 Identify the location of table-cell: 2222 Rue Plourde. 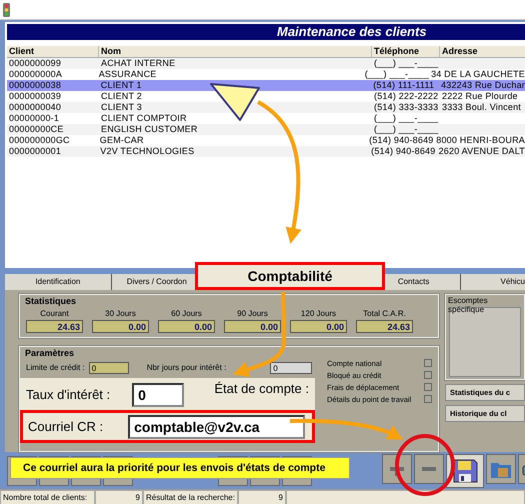
(480, 96).